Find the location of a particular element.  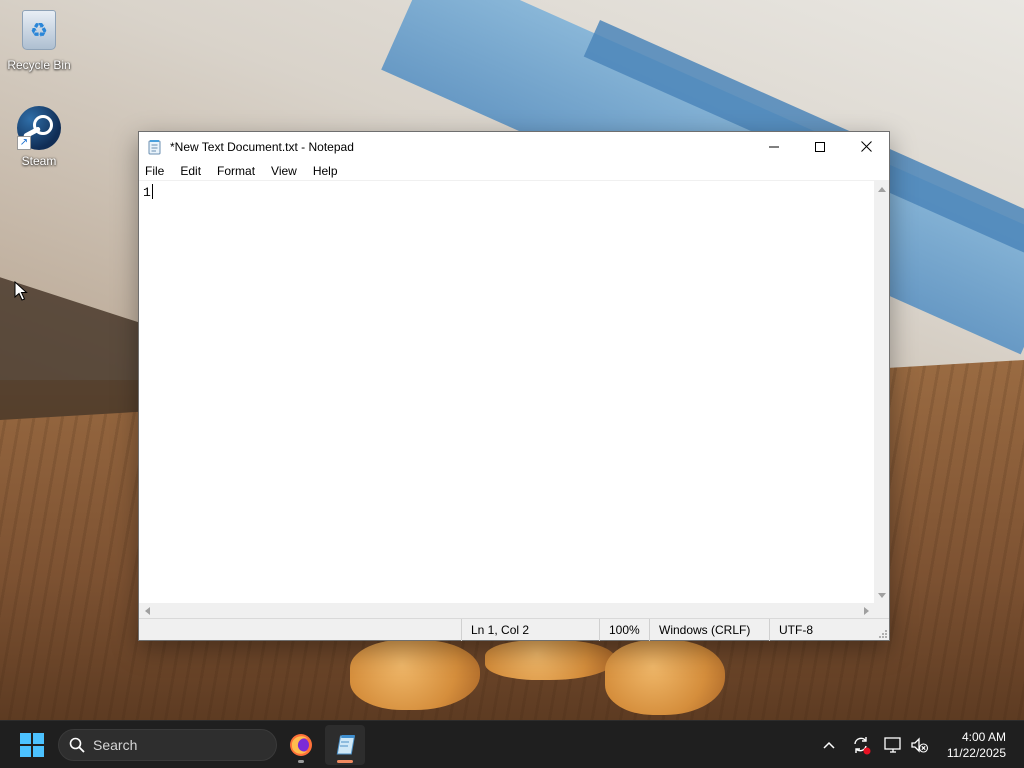

menu-edit: Edit is located at coordinates (190, 171).